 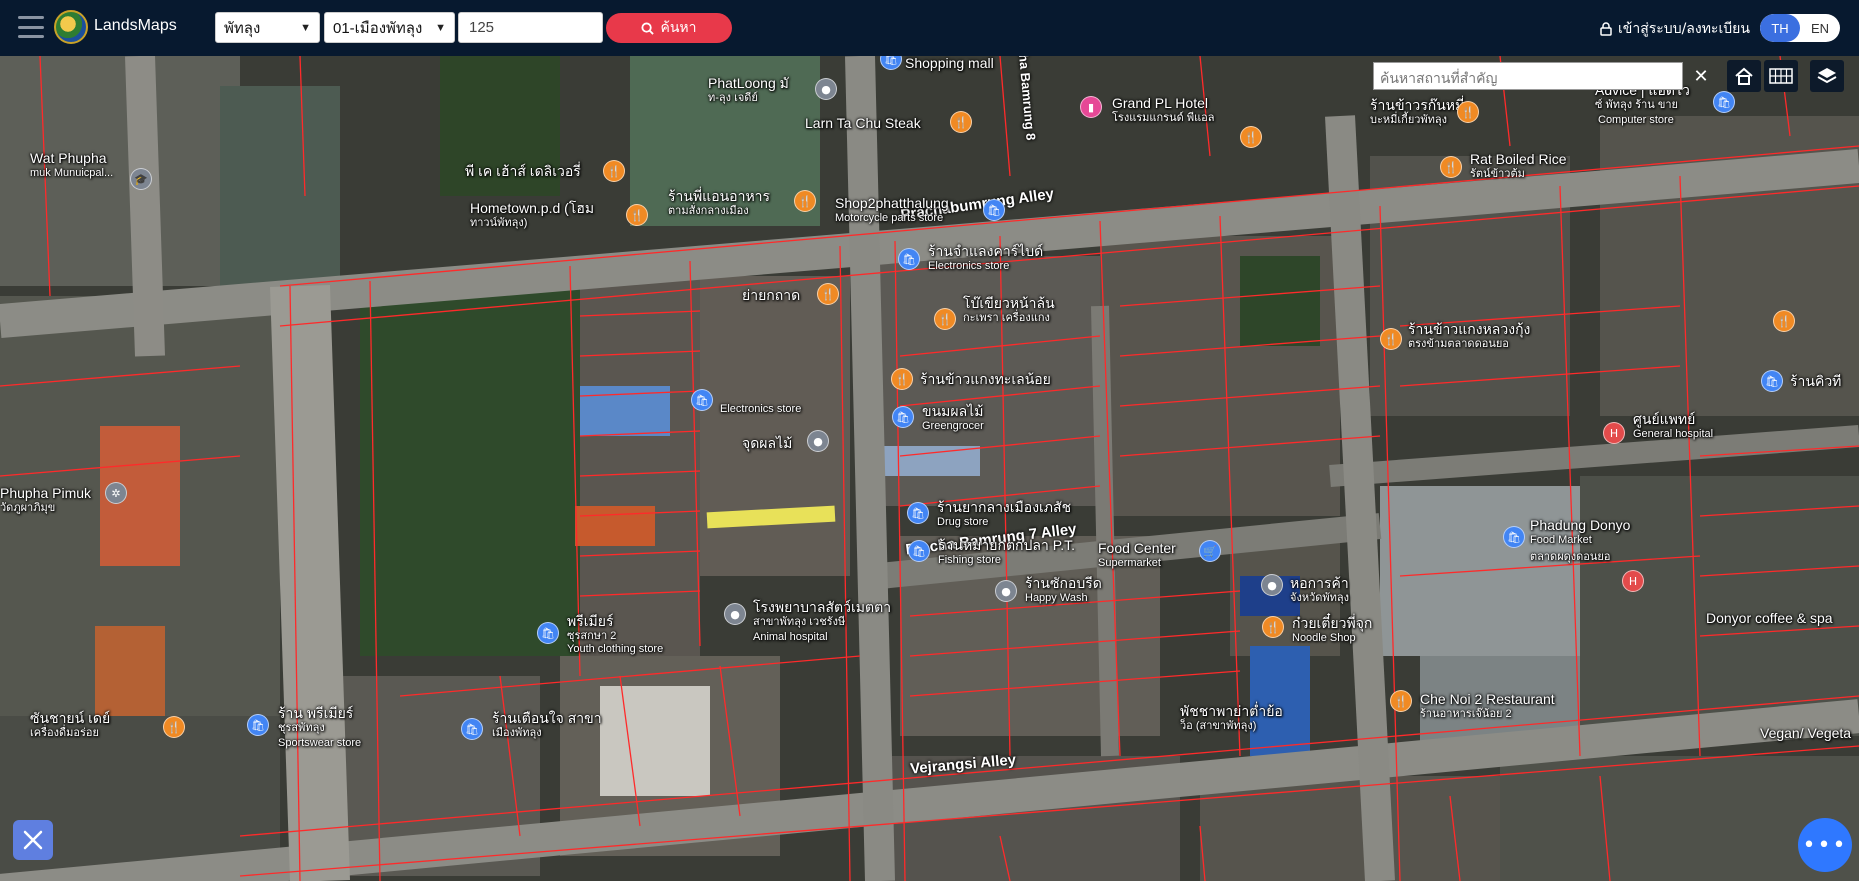 What do you see at coordinates (615, 649) in the screenshot?
I see `poi-label: Youth clothing store` at bounding box center [615, 649].